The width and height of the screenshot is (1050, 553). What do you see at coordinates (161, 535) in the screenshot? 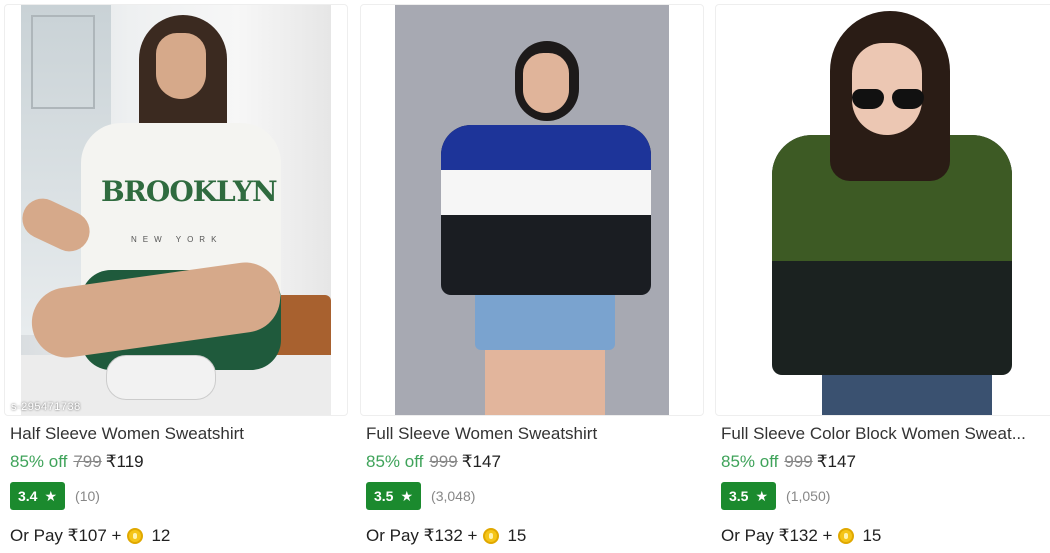
I see `coin-count: 12` at bounding box center [161, 535].